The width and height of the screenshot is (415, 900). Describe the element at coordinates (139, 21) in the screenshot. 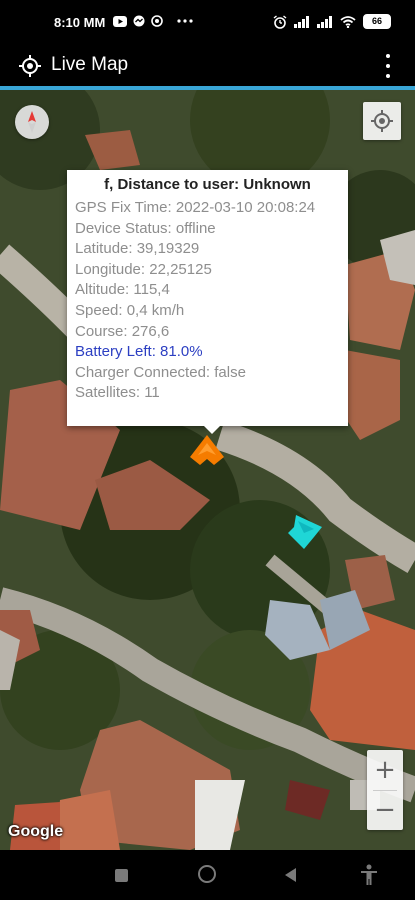

I see `messenger-icon` at that location.